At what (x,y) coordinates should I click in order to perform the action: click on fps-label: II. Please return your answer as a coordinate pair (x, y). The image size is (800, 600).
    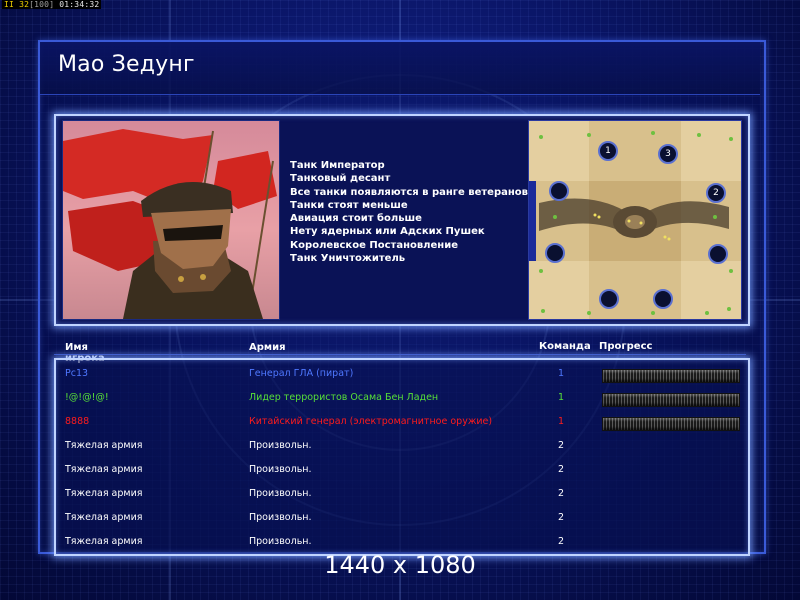
    Looking at the image, I should click on (9, 4).